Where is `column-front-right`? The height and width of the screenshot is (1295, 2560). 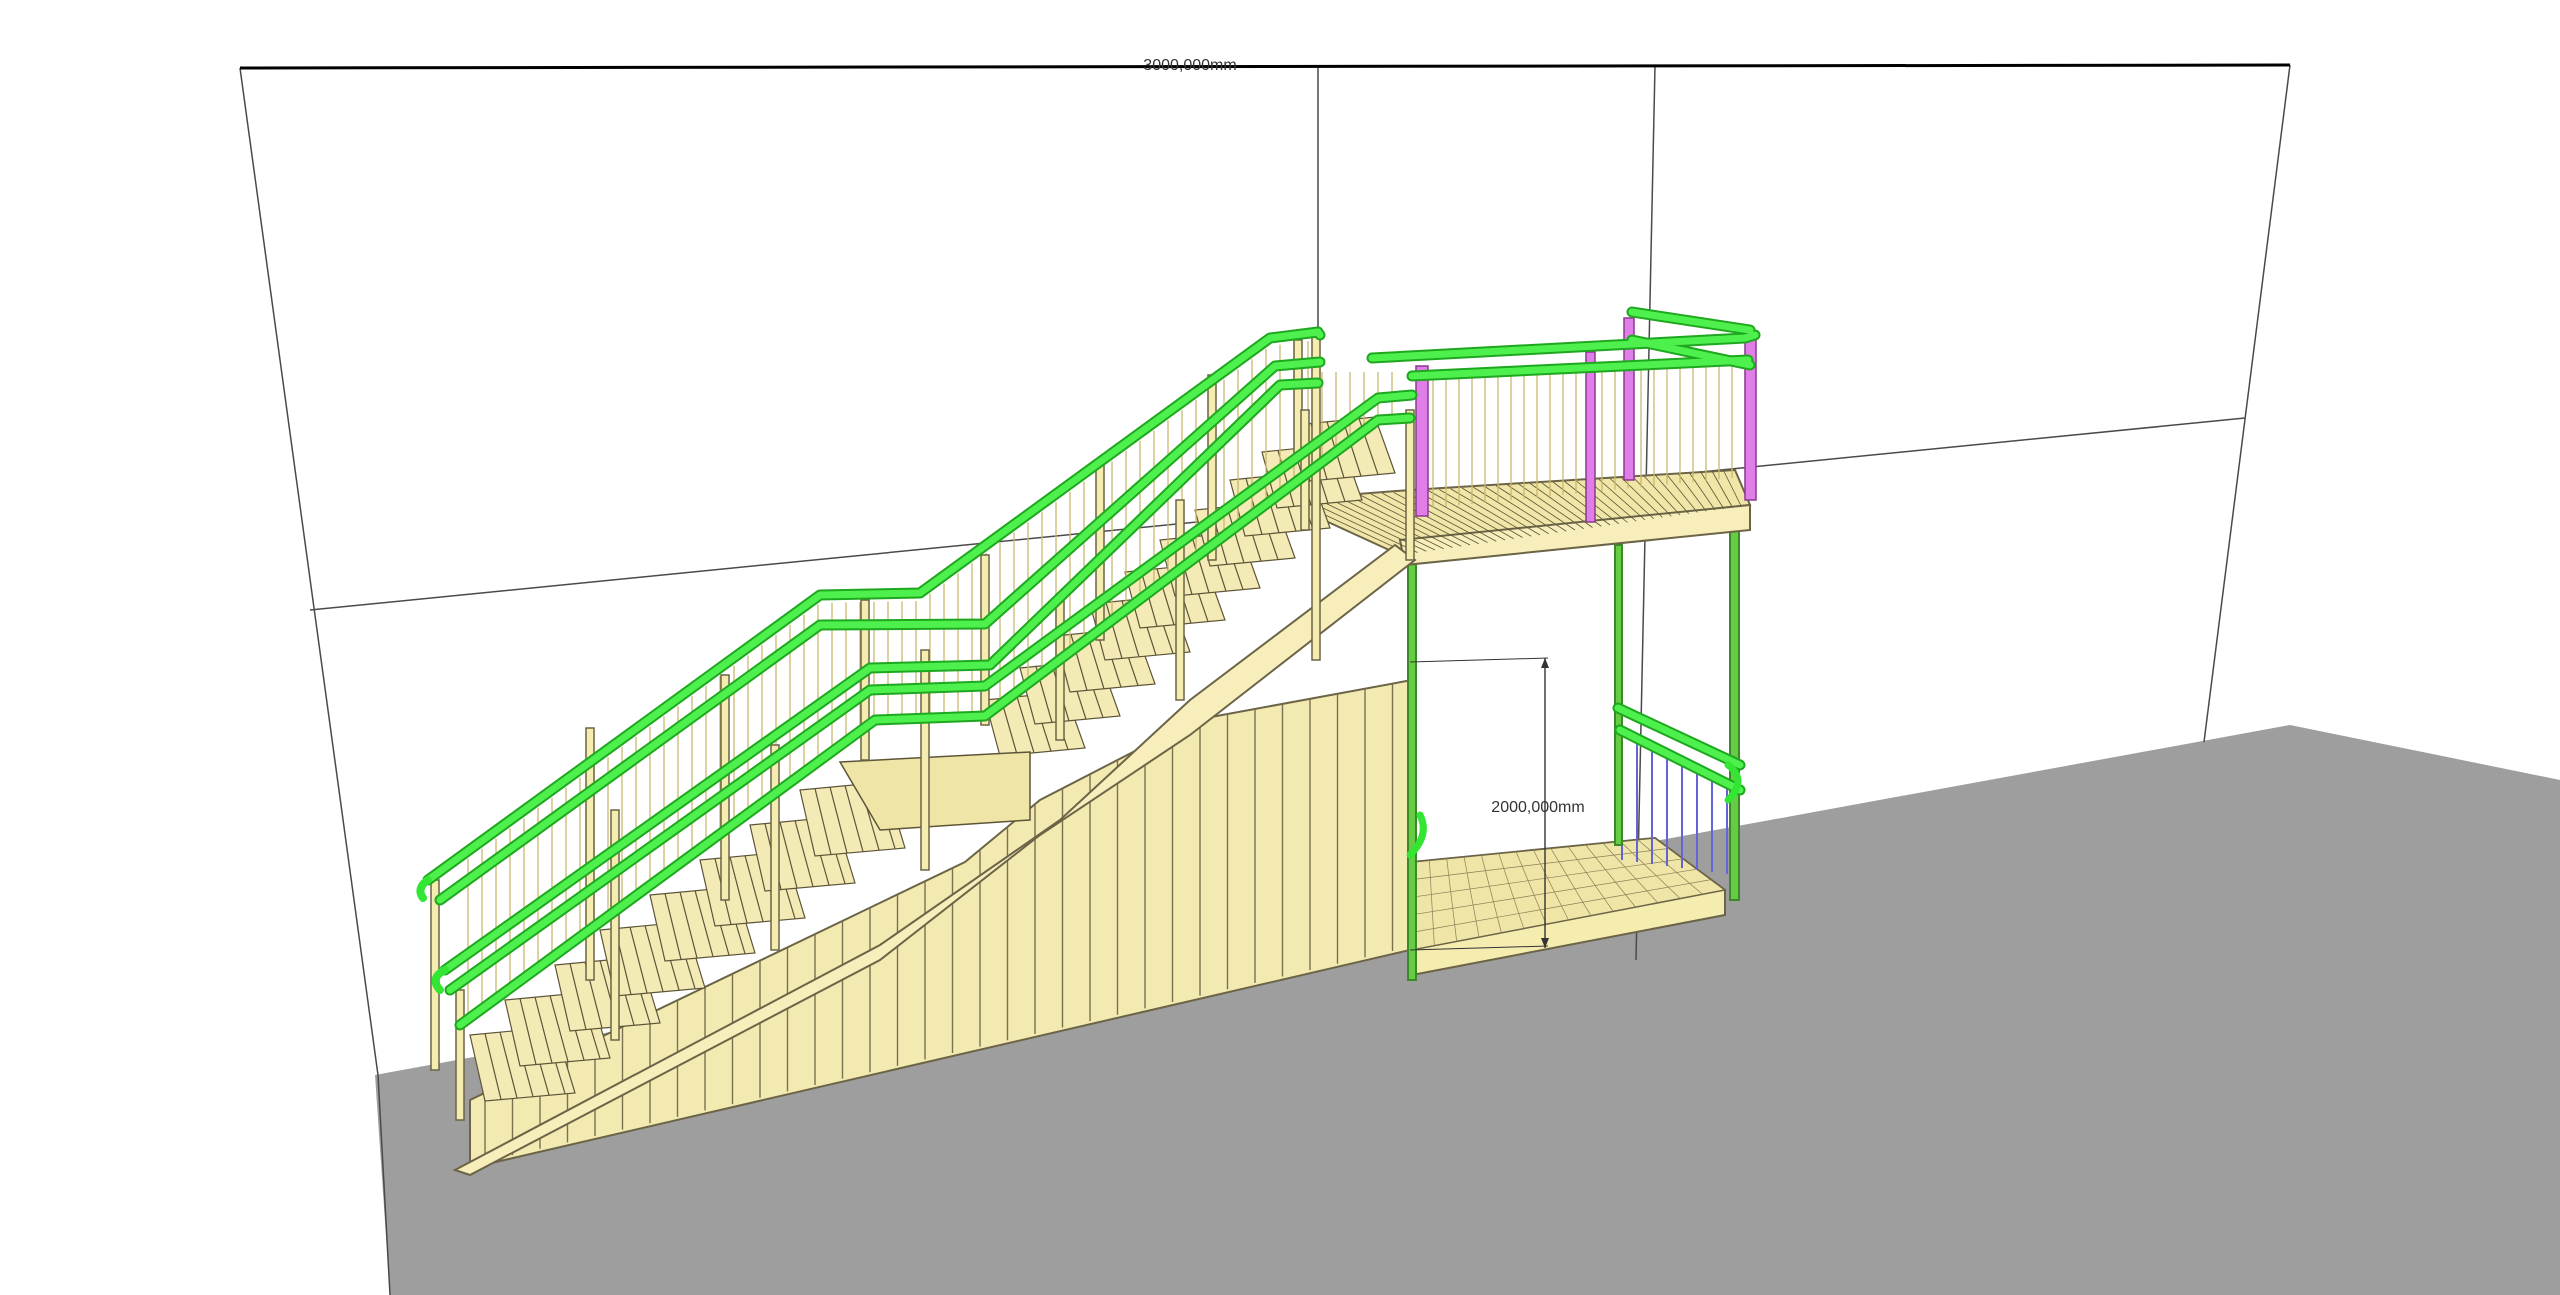
column-front-right is located at coordinates (1734, 710).